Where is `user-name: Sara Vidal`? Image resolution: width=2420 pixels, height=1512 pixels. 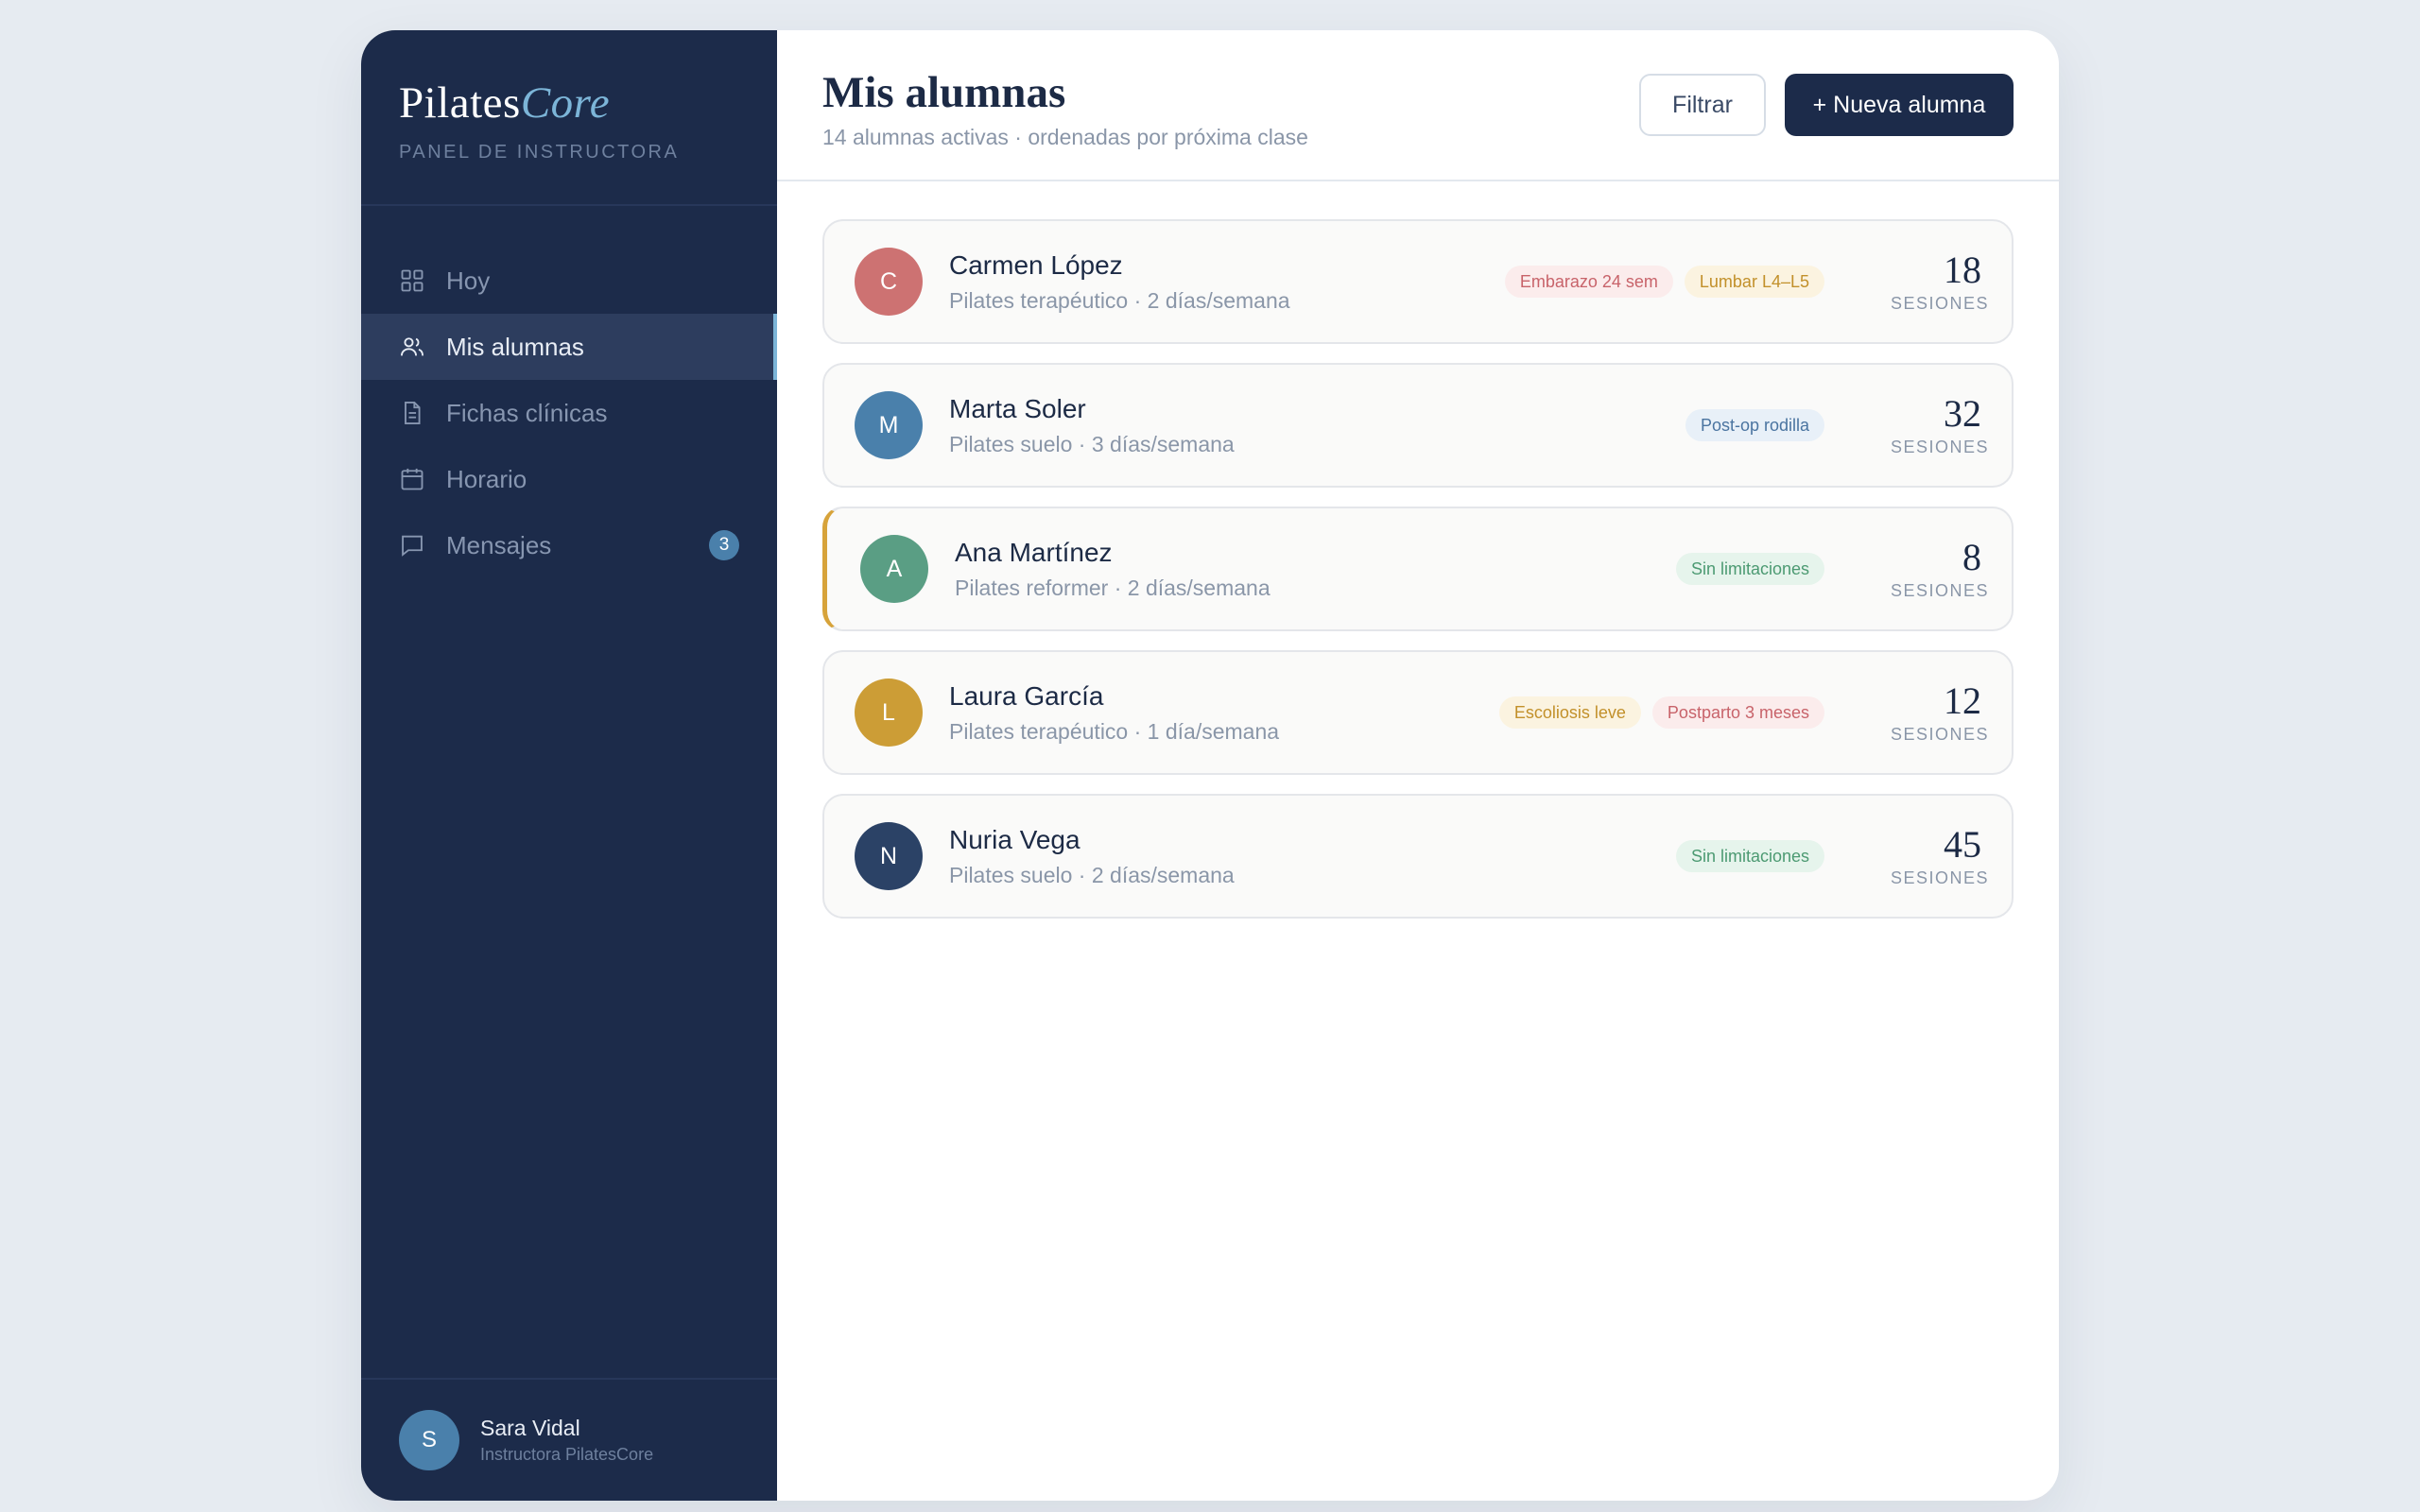 user-name: Sara Vidal is located at coordinates (530, 1428).